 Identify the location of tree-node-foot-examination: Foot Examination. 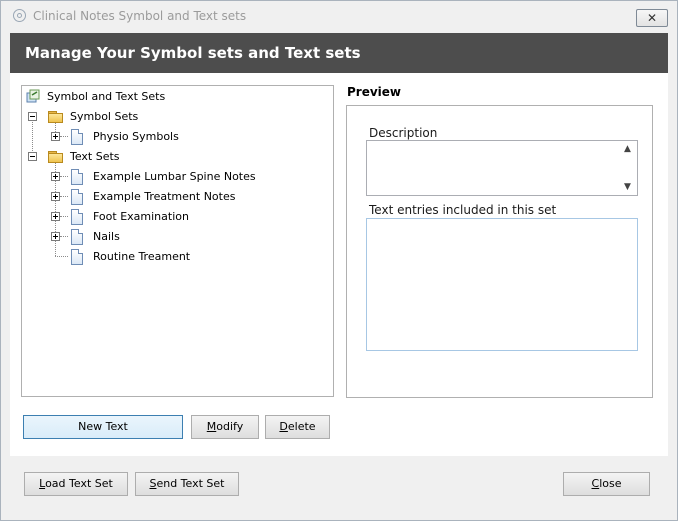
(159, 217).